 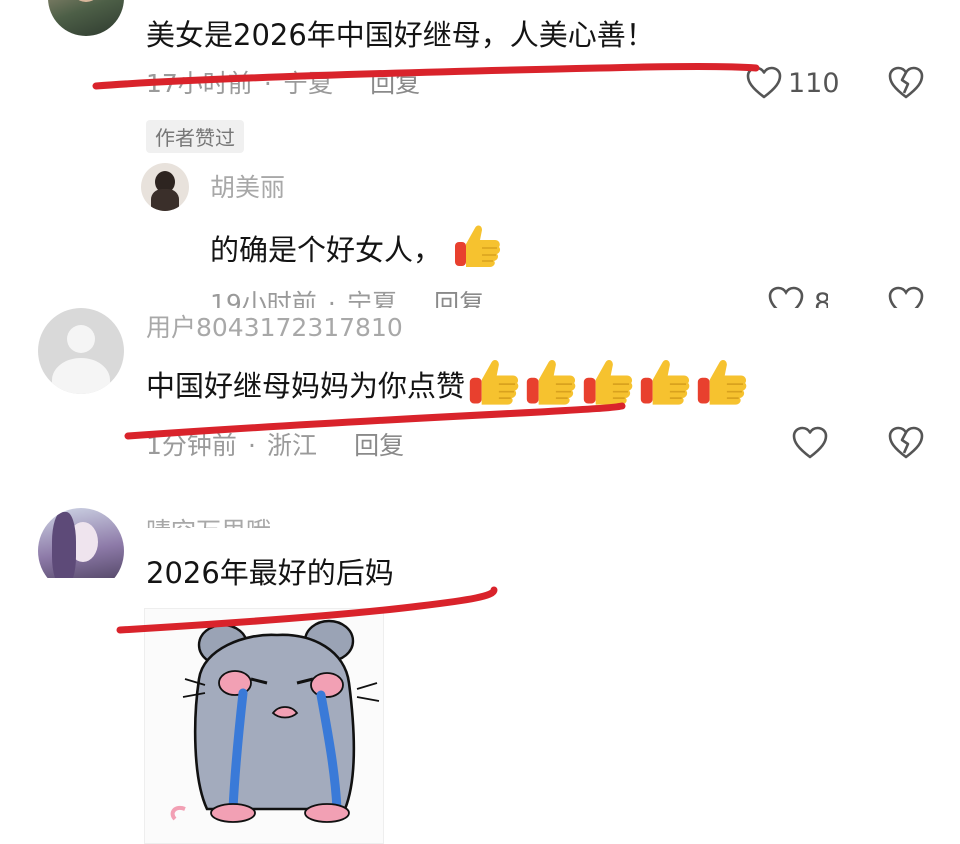 I want to click on comment-location: 浙江, so click(x=292, y=445).